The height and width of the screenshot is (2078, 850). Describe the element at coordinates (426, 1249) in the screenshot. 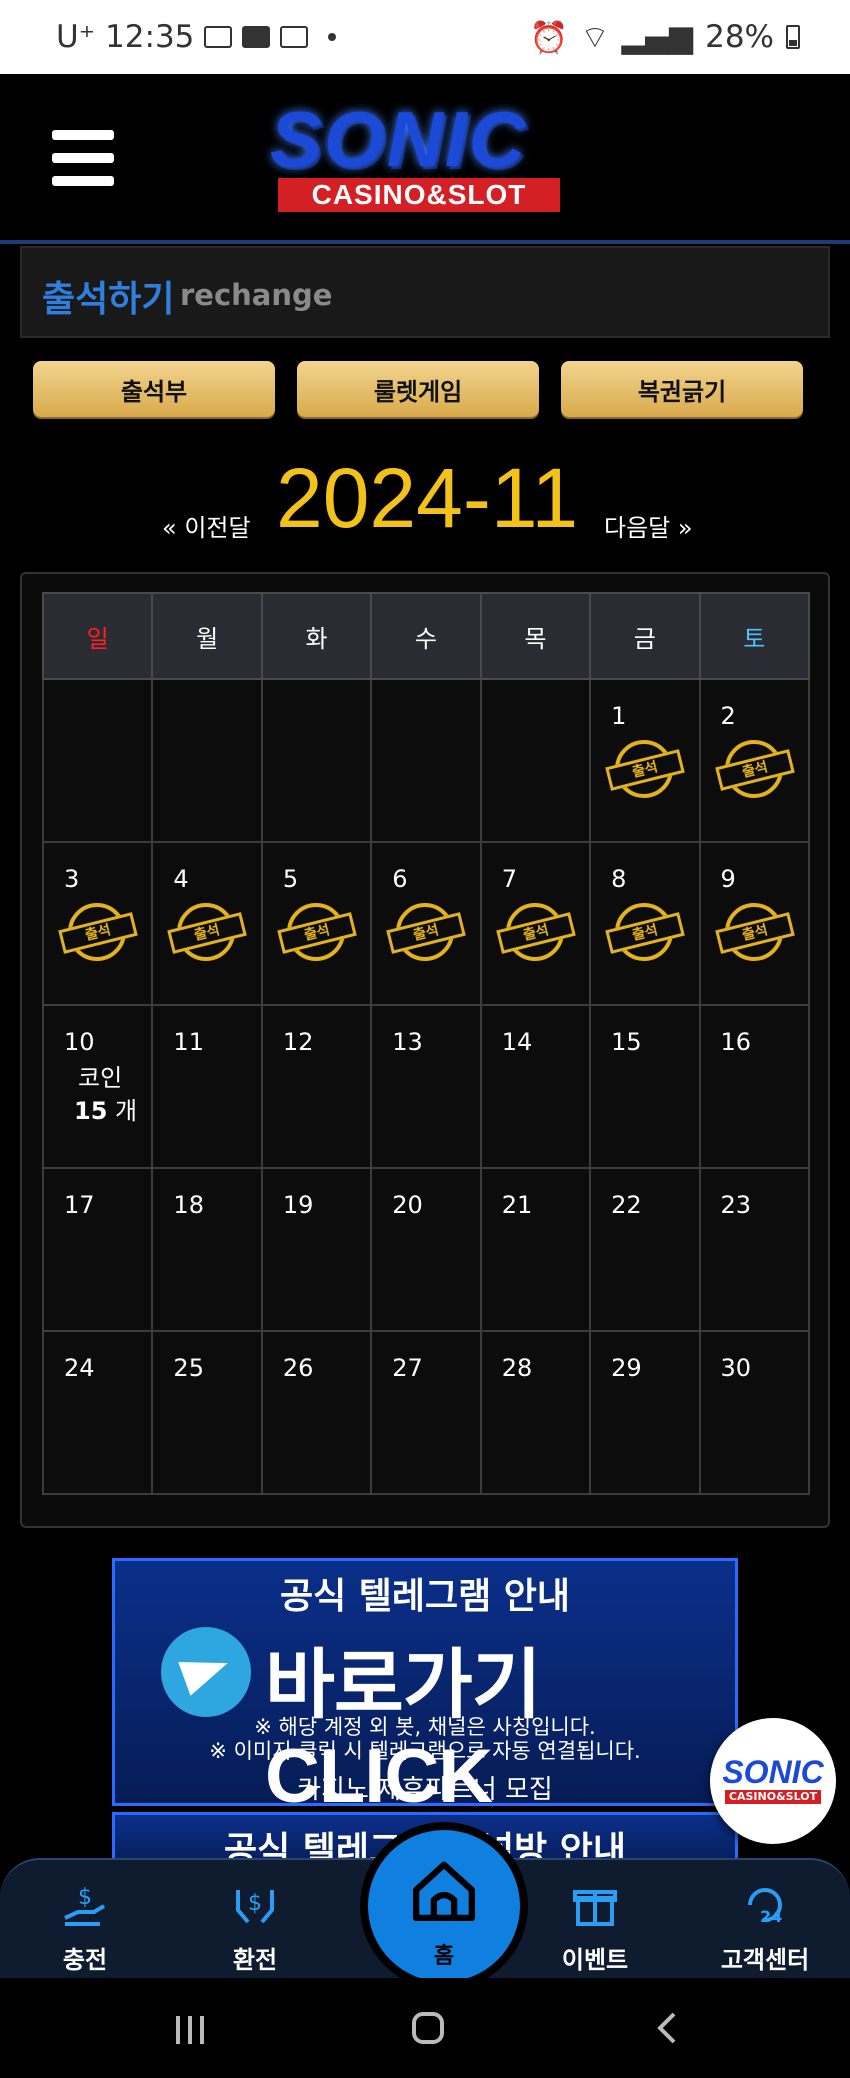

I see `calendar-day: 20` at that location.